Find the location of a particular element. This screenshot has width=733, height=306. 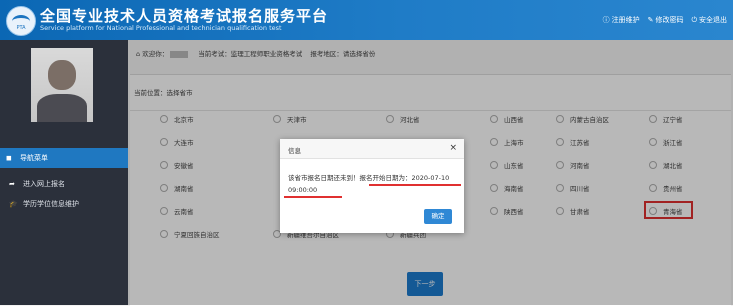

logo-text: PTA is located at coordinates (21, 28).